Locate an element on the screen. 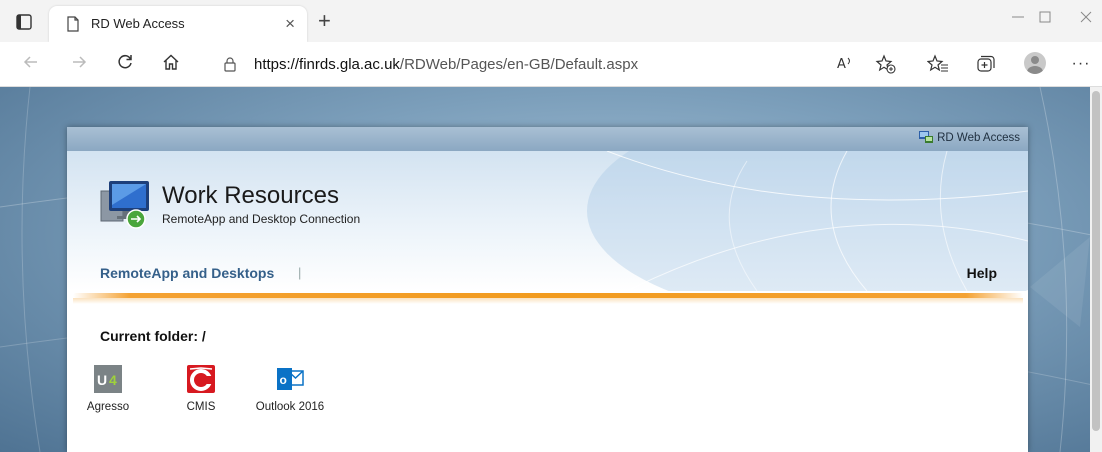 The image size is (1102, 452). tab-title: RD Web Access is located at coordinates (138, 23).